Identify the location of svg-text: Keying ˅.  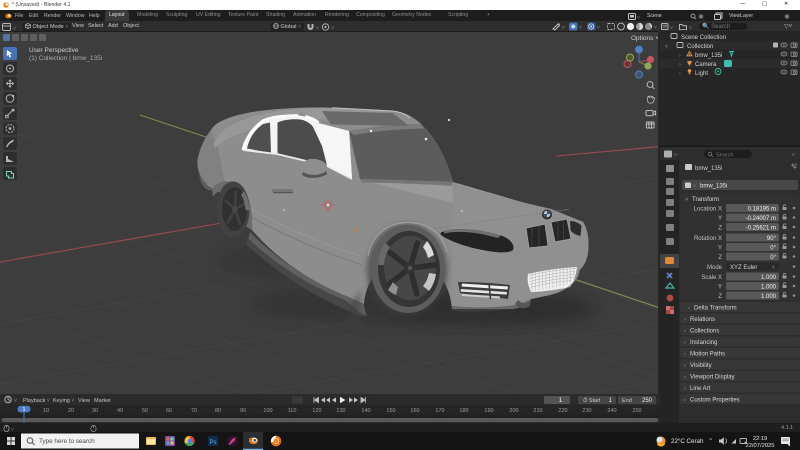
(63, 401).